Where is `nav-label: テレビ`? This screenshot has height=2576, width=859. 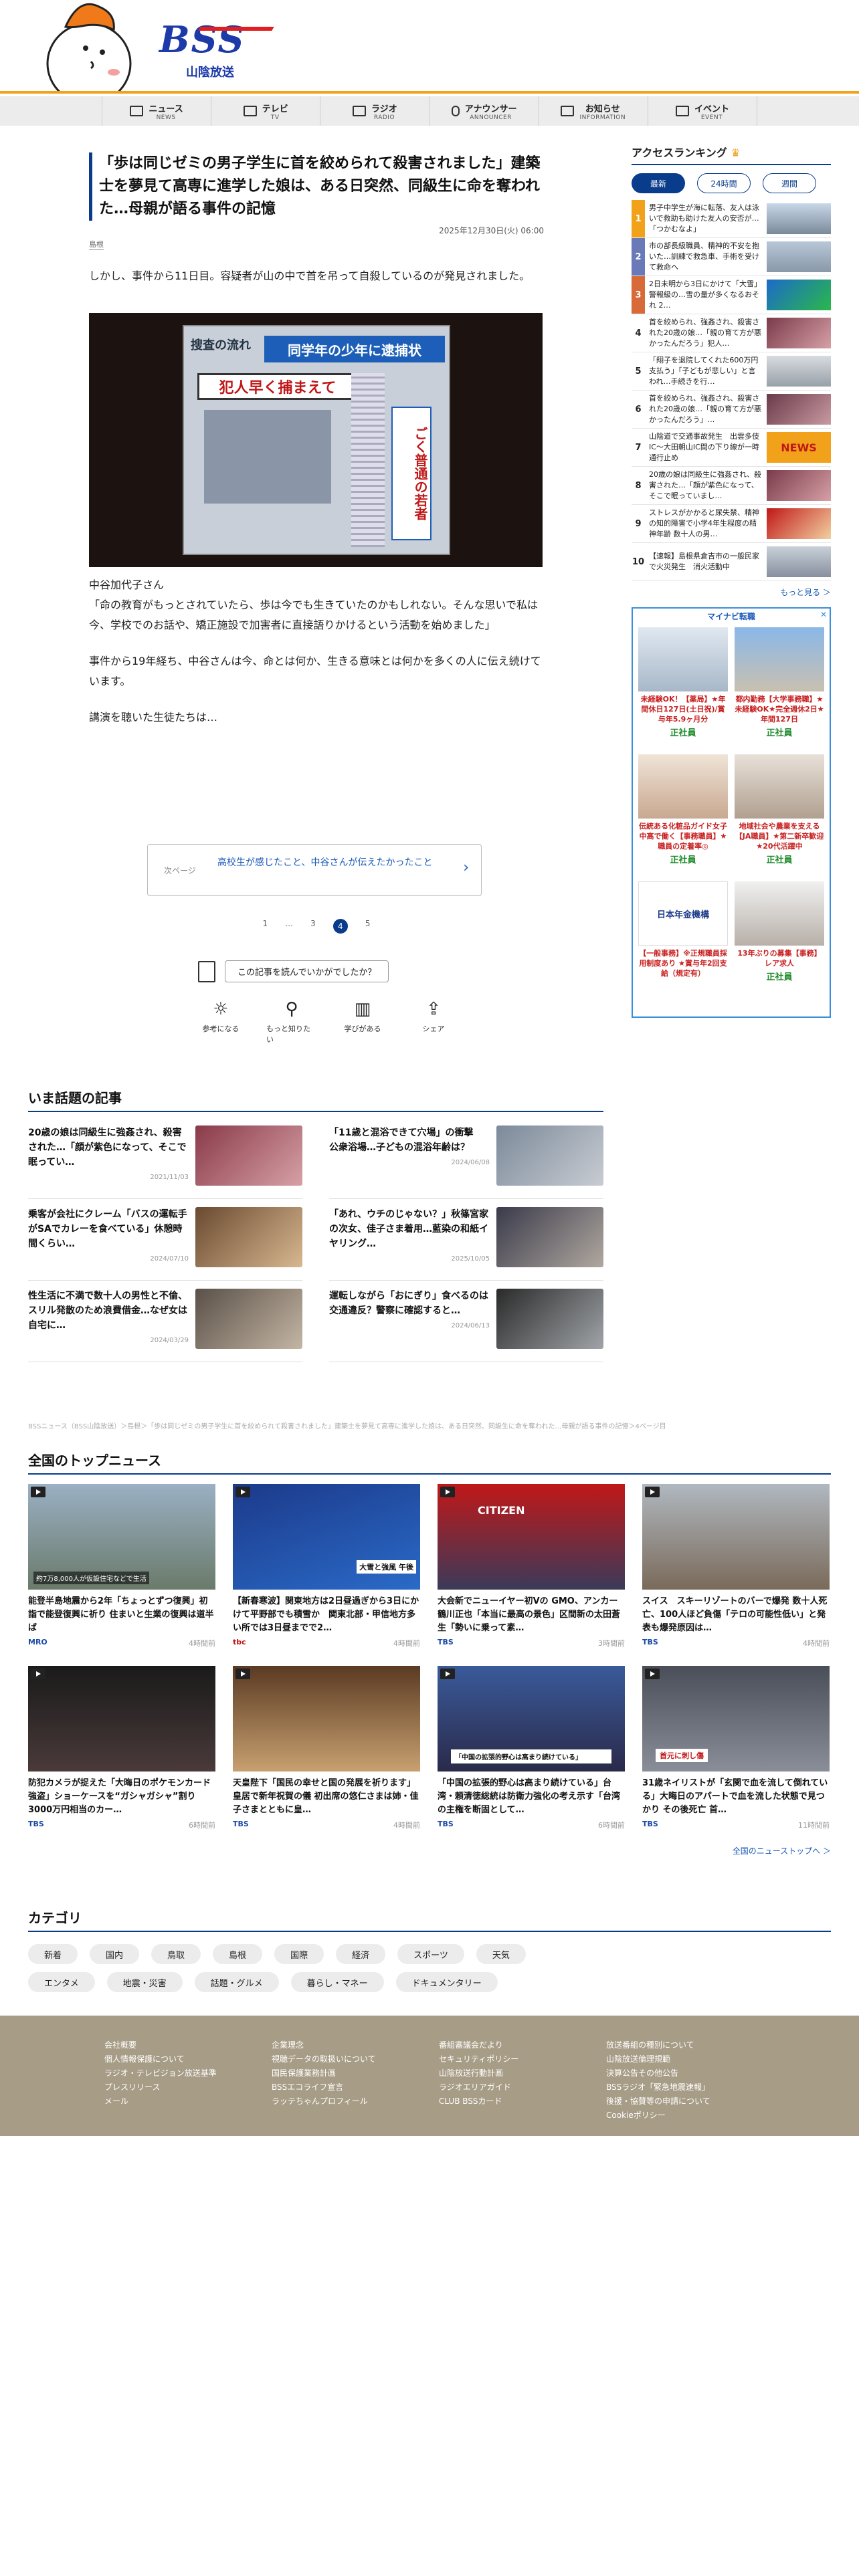
nav-label: テレビ is located at coordinates (275, 109).